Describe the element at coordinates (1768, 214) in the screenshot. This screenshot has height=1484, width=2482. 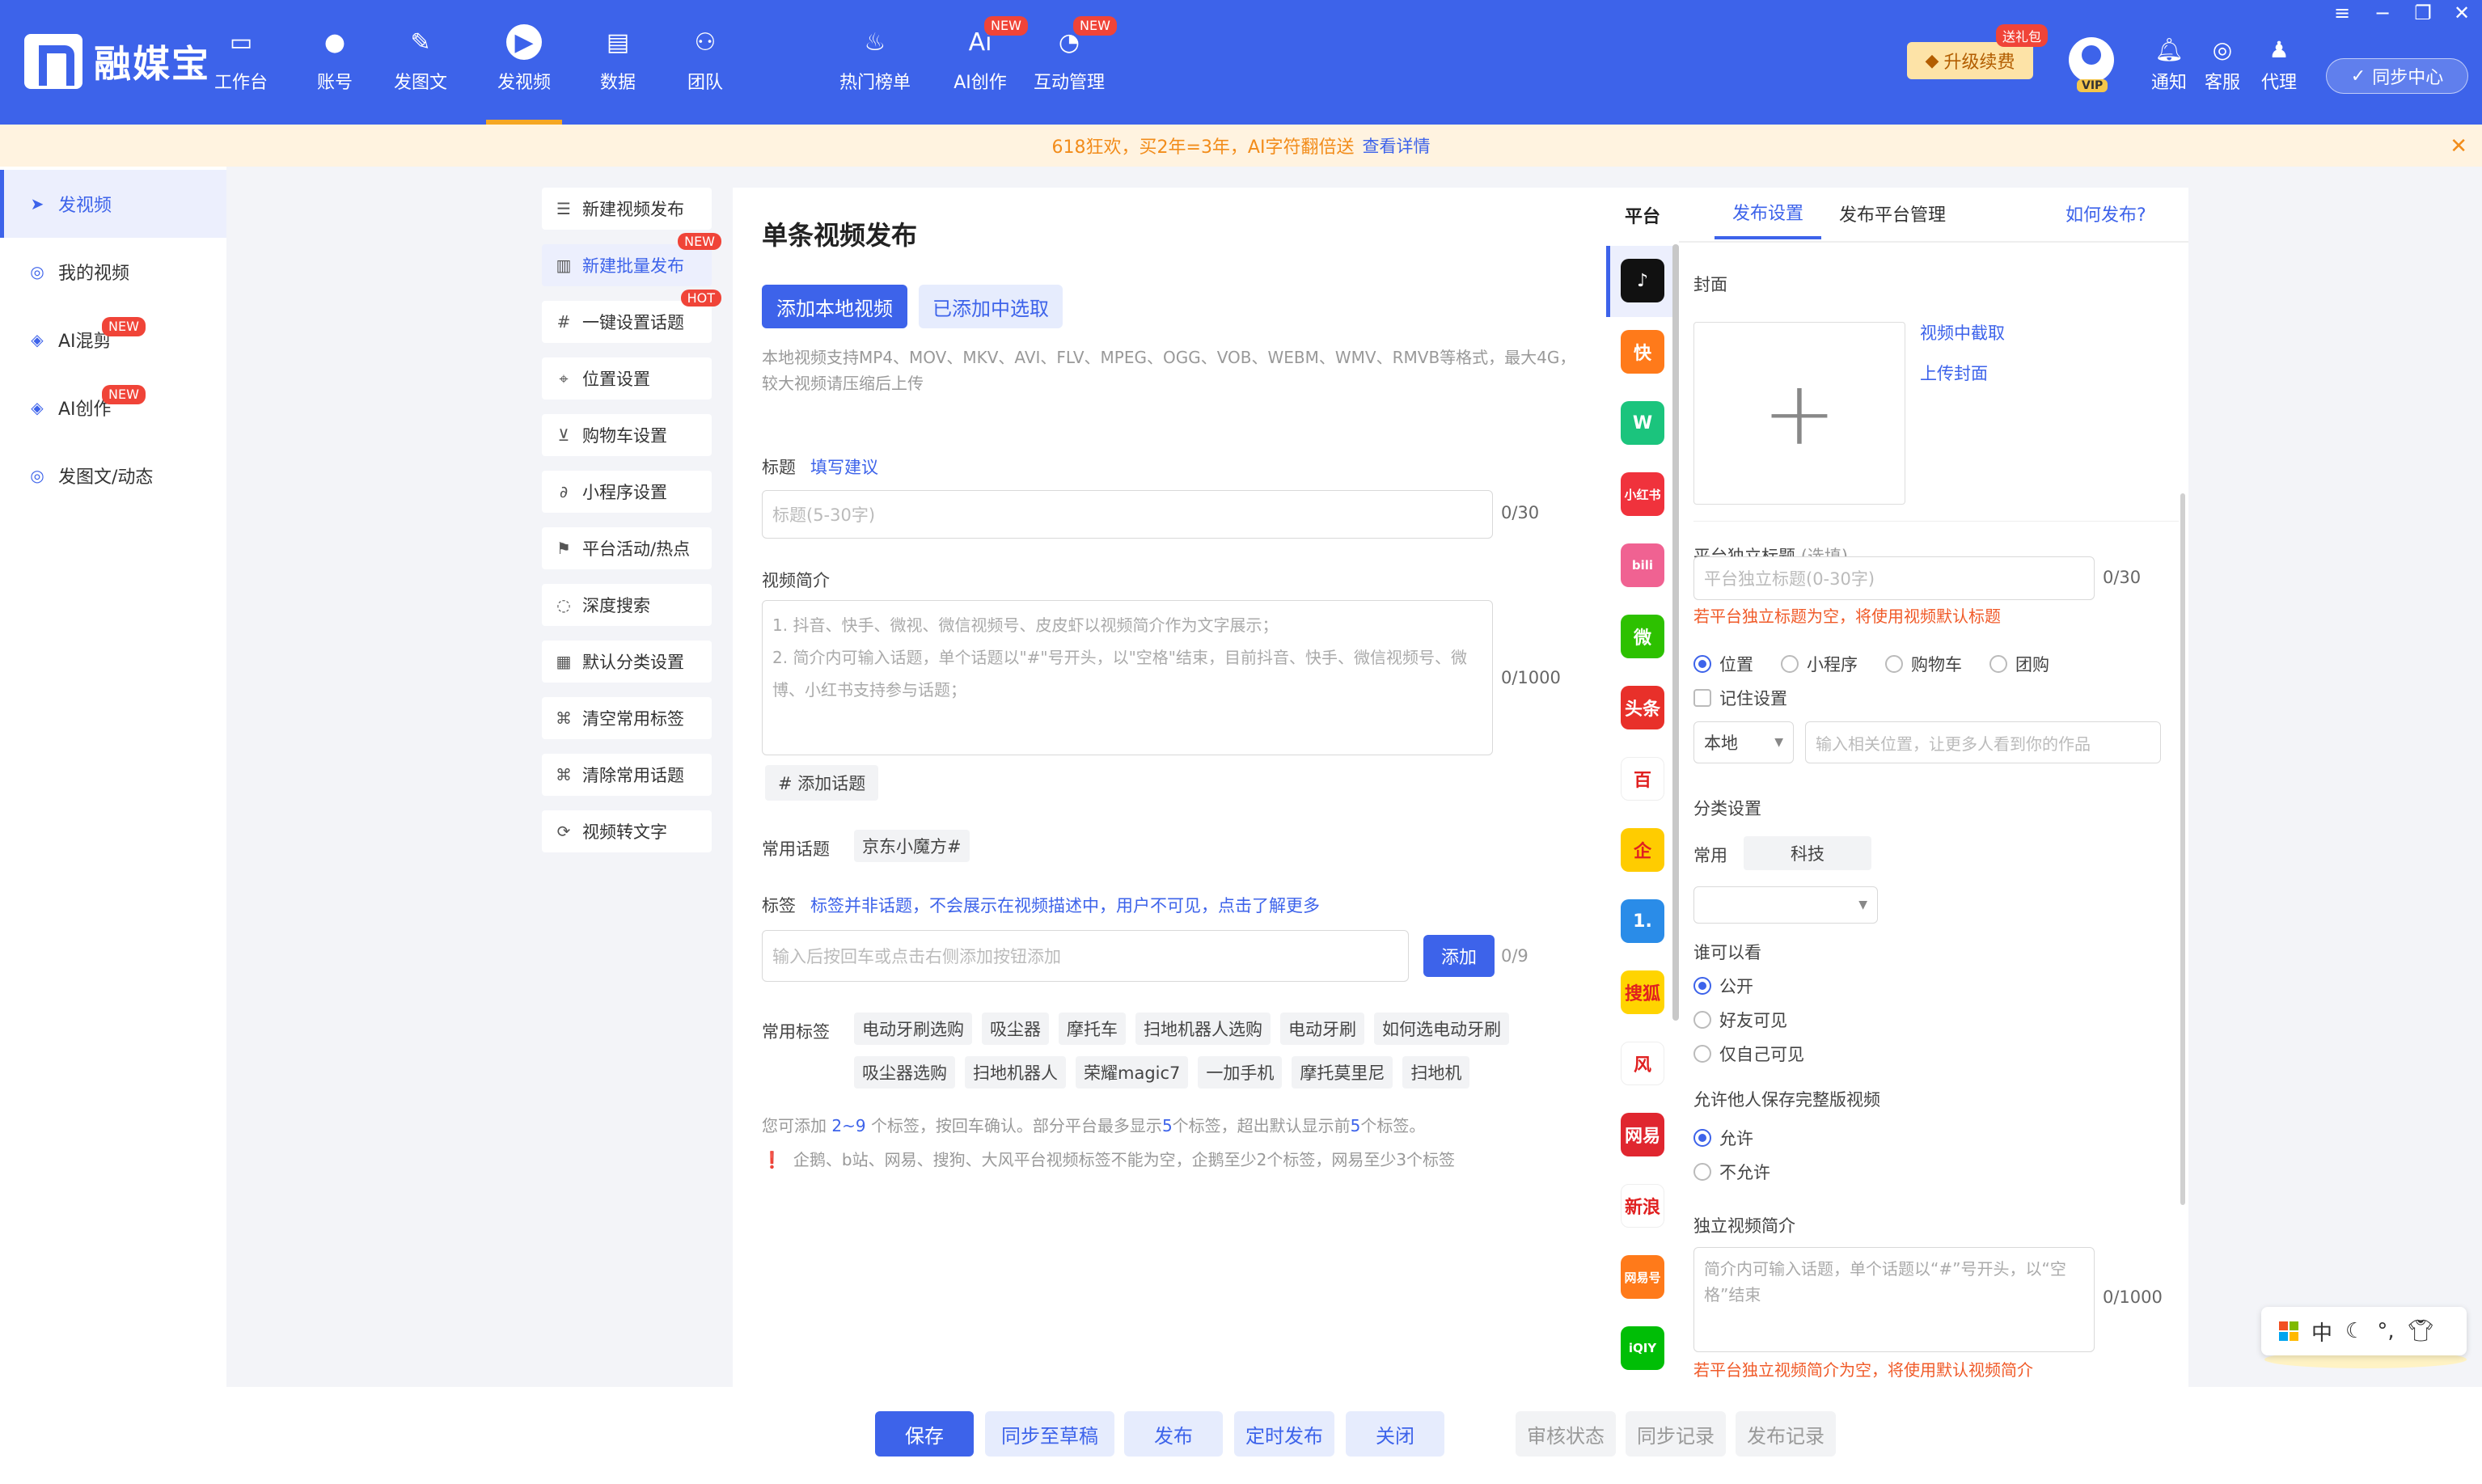
I see `tab-publish-settings: 发布设置` at that location.